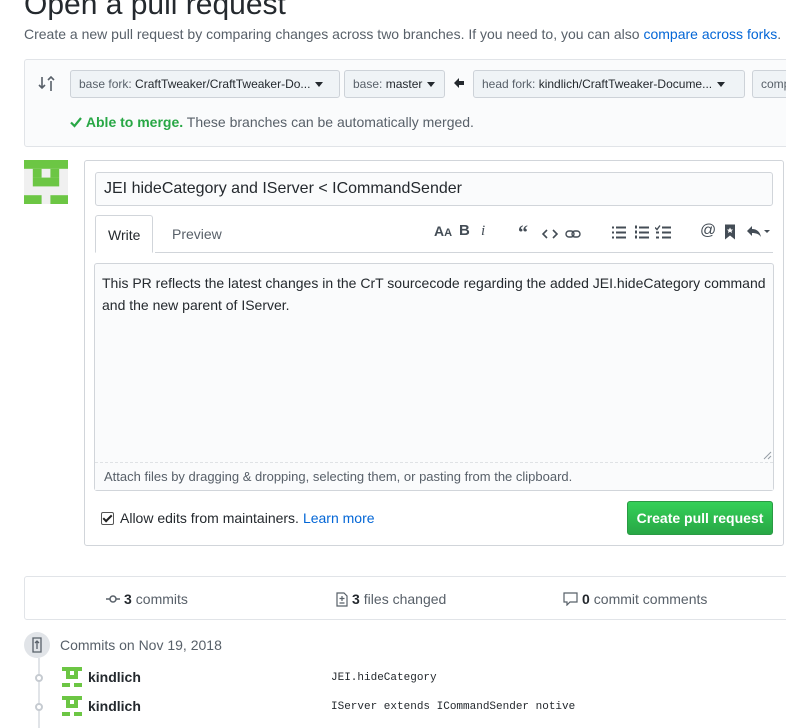 Image resolution: width=786 pixels, height=728 pixels. What do you see at coordinates (642, 232) in the screenshot?
I see `numbered-list-icon` at bounding box center [642, 232].